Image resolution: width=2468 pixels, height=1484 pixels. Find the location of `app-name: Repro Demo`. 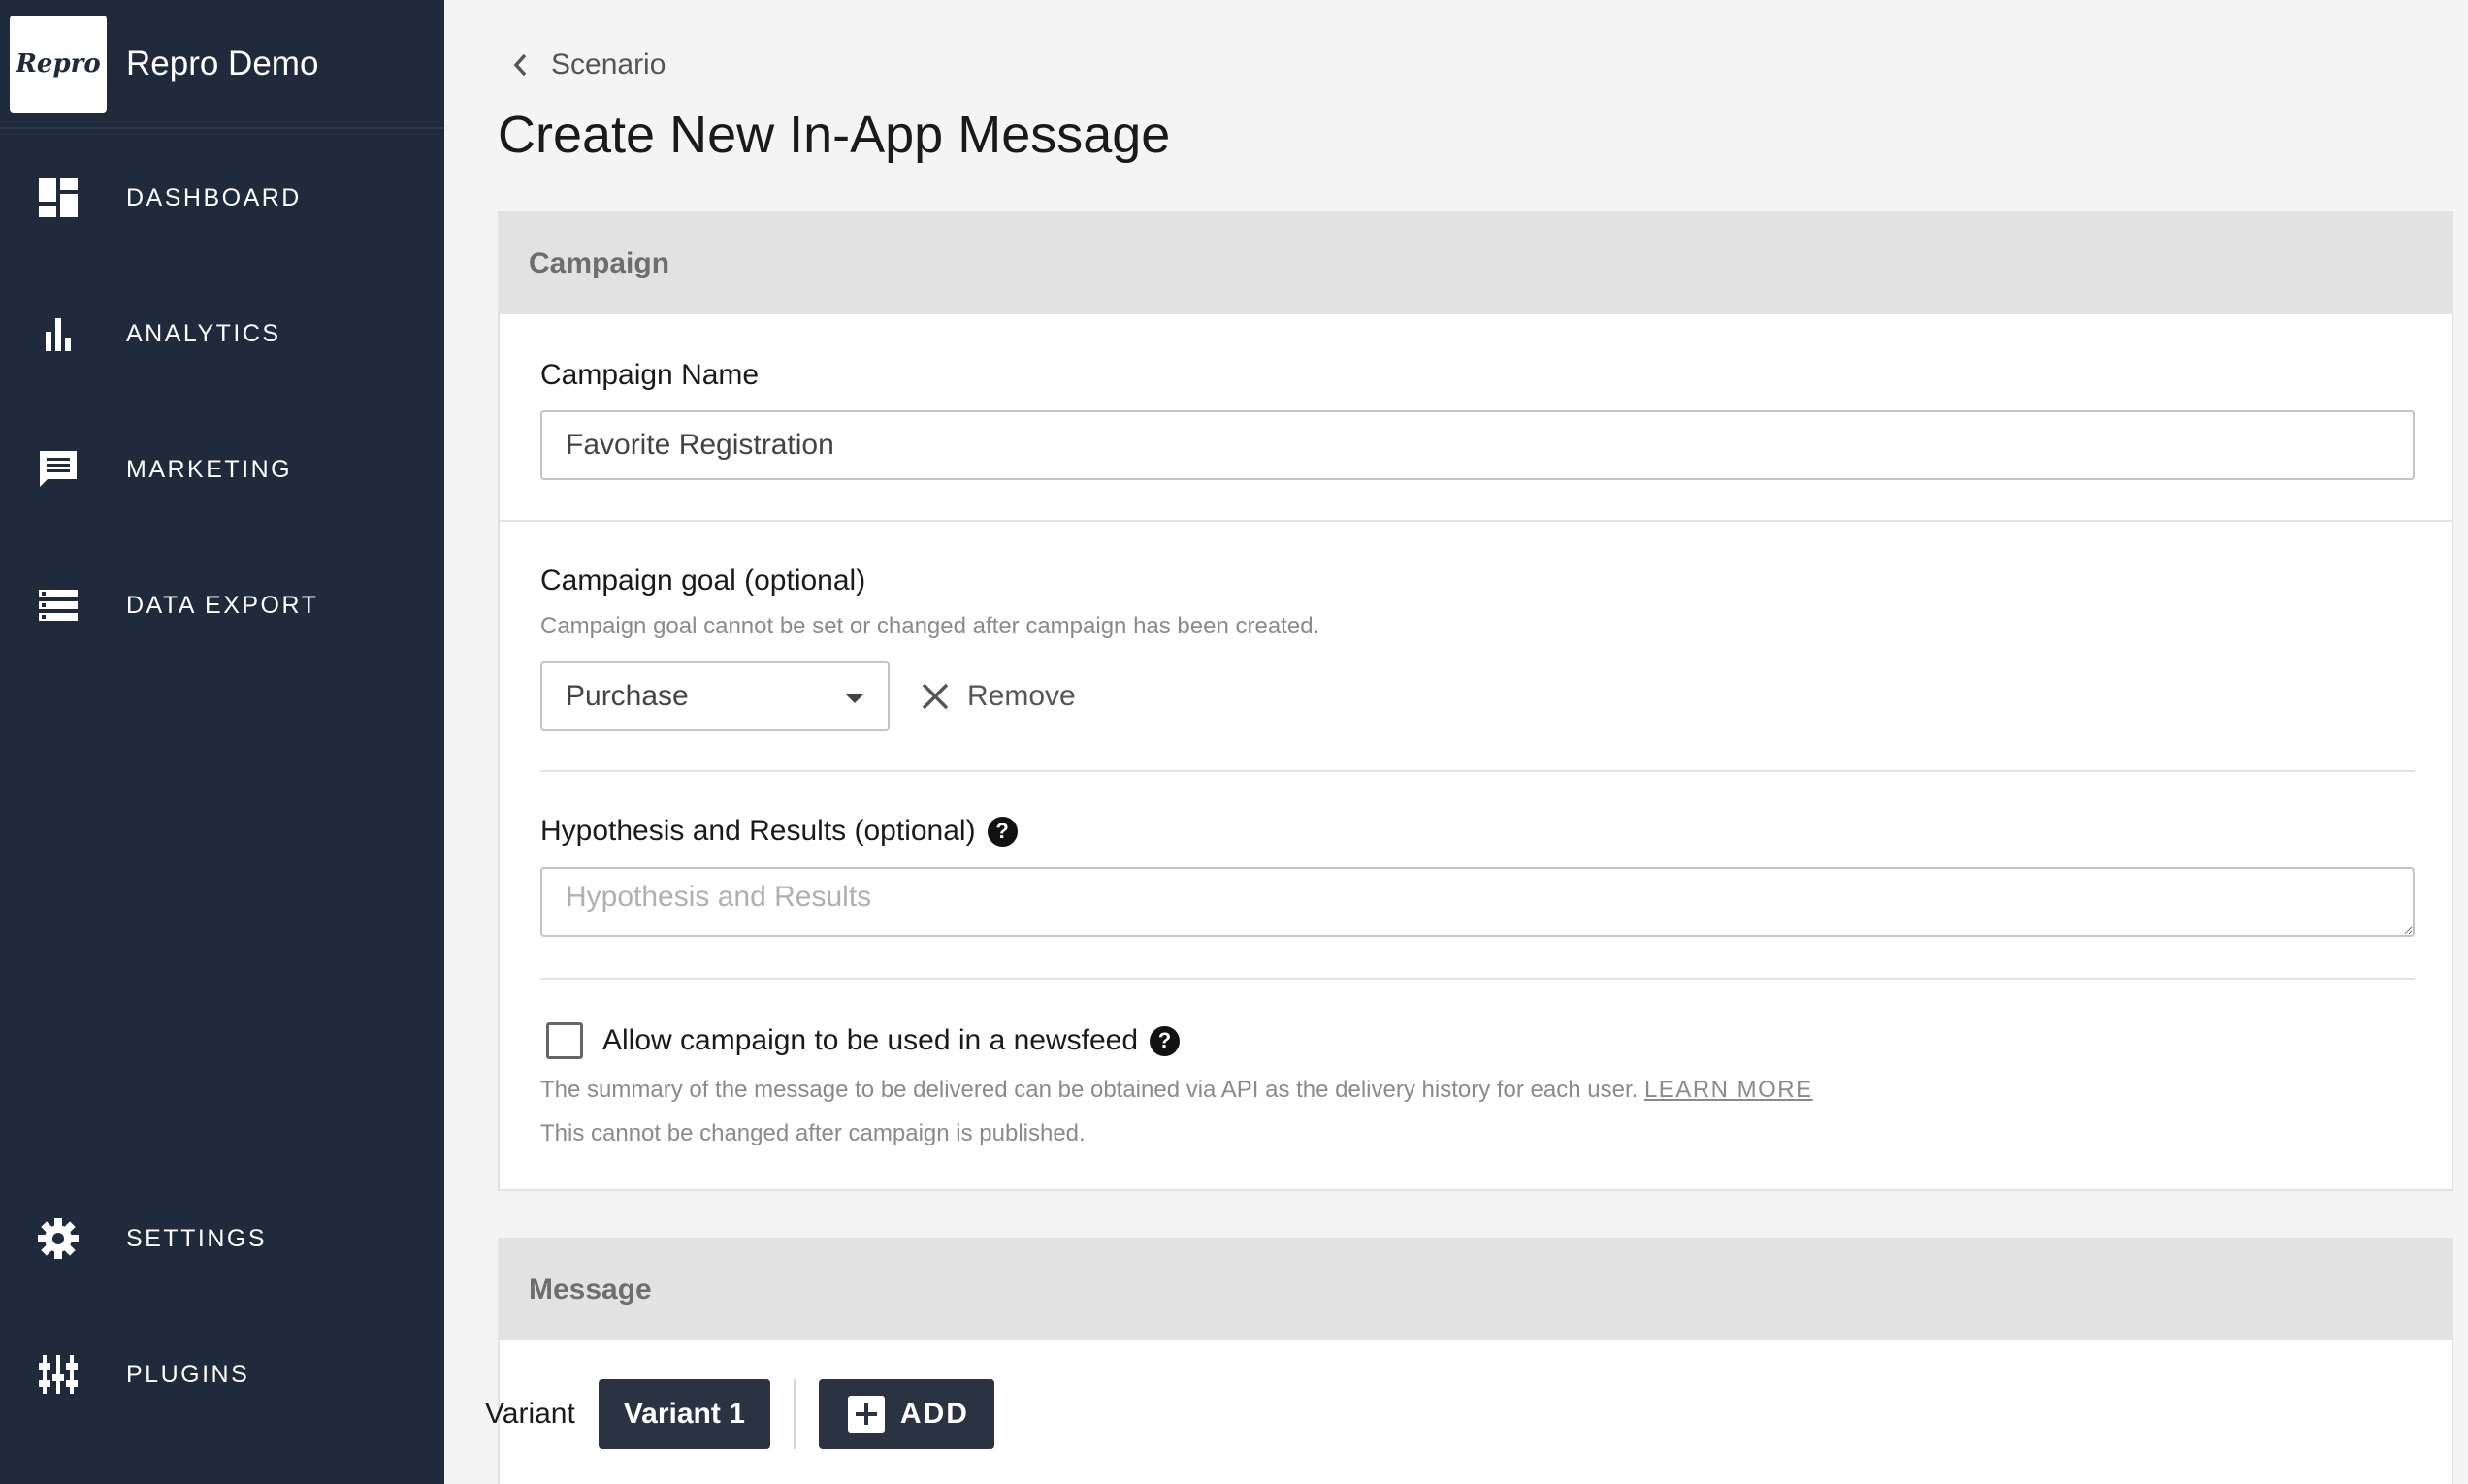

app-name: Repro Demo is located at coordinates (222, 64).